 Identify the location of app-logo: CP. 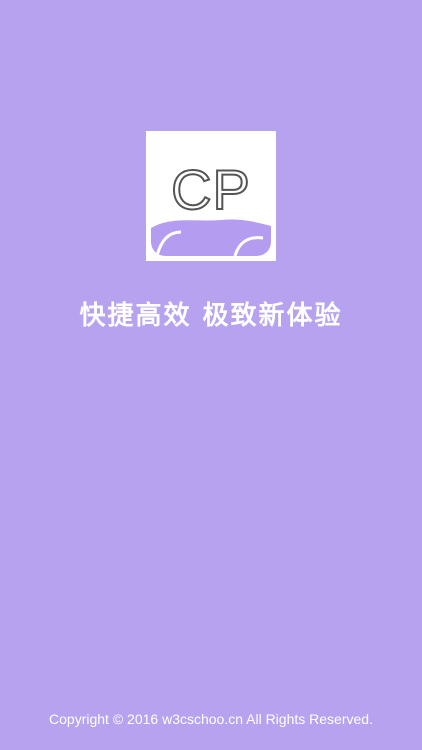
(211, 196).